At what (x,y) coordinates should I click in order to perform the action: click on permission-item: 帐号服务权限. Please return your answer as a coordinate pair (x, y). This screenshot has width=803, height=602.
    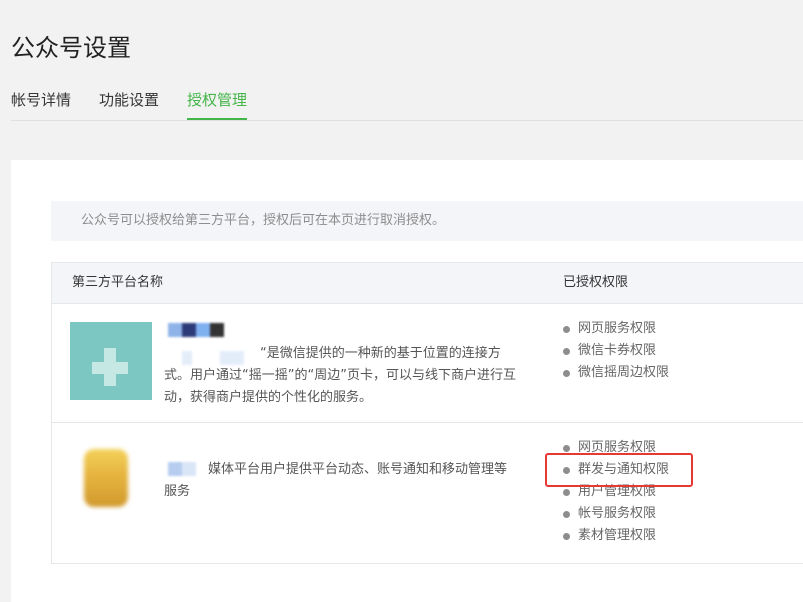
    Looking at the image, I should click on (616, 514).